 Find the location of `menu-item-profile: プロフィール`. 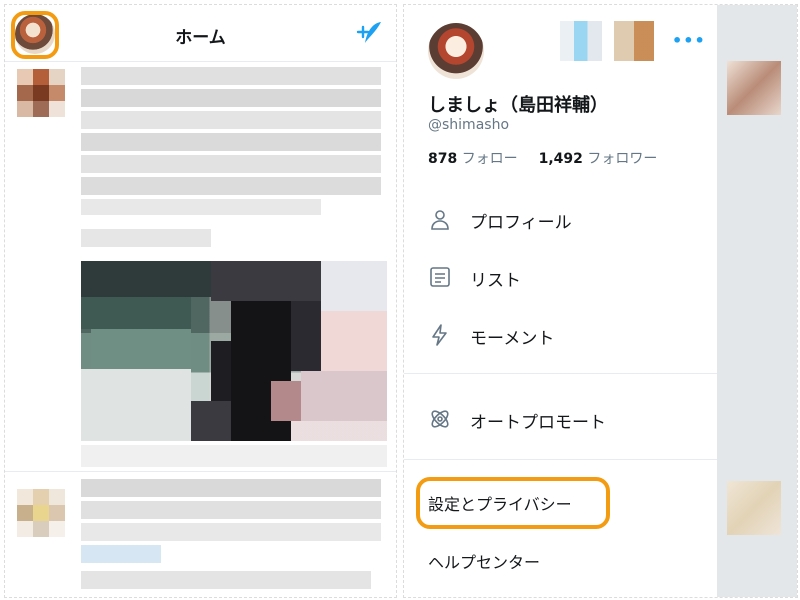

menu-item-profile: プロフィール is located at coordinates (560, 219).